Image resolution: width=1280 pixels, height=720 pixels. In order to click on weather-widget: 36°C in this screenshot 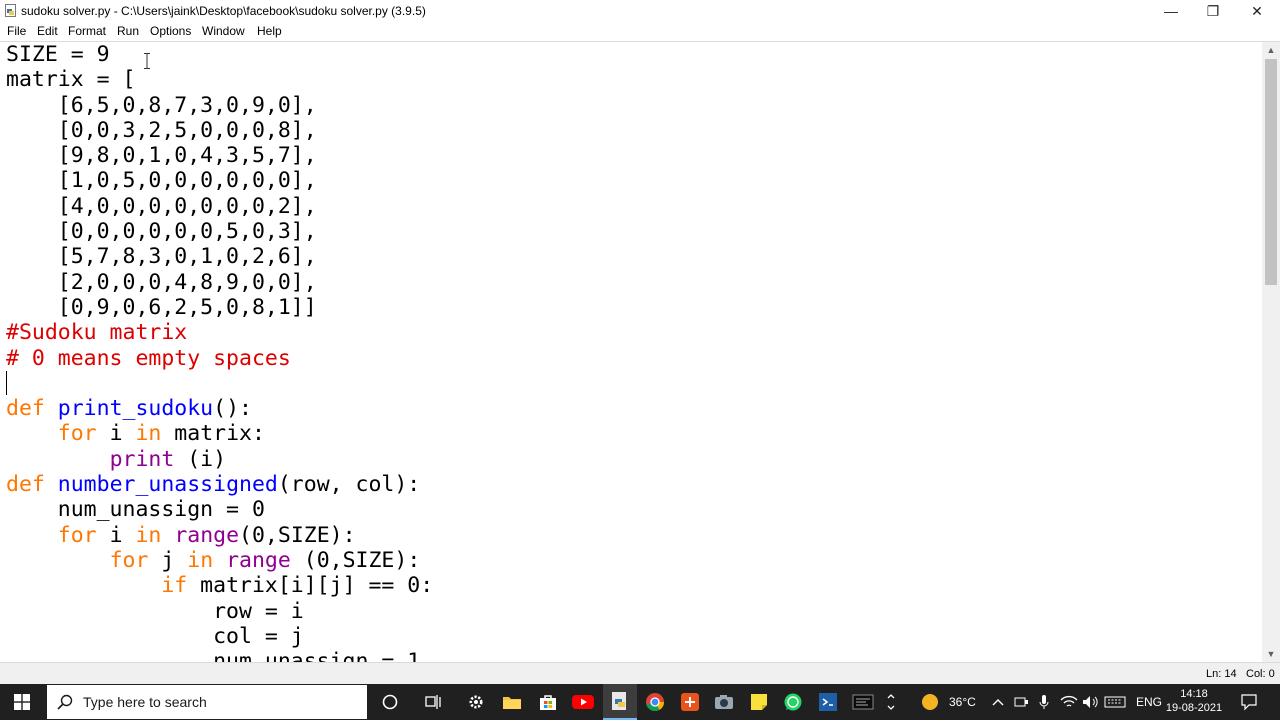, I will do `click(948, 702)`.